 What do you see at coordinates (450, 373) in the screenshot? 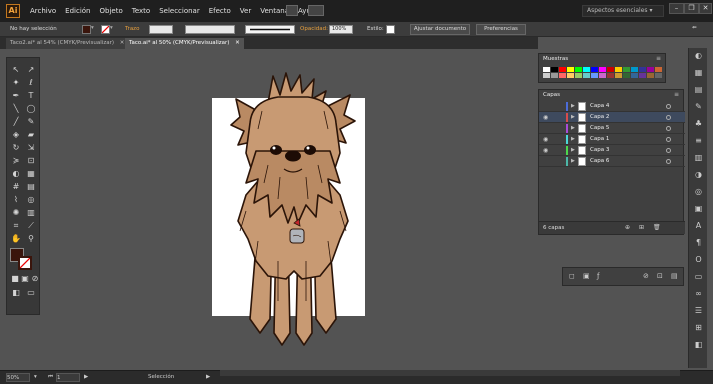
I see `horizontal-scrollbar` at bounding box center [450, 373].